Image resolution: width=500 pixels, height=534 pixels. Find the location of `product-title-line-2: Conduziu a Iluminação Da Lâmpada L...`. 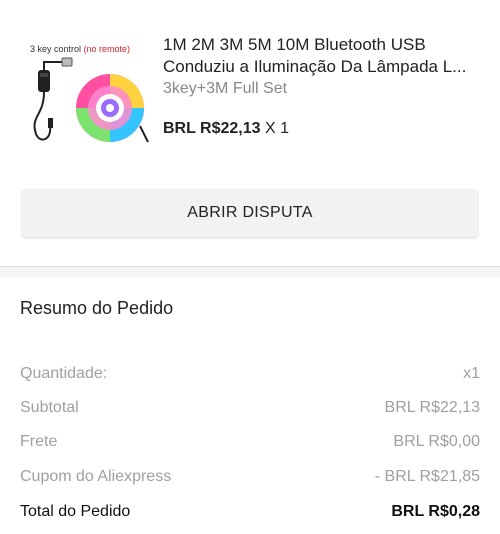

product-title-line-2: Conduziu a Iluminação Da Lâmpada L... is located at coordinates (315, 66).